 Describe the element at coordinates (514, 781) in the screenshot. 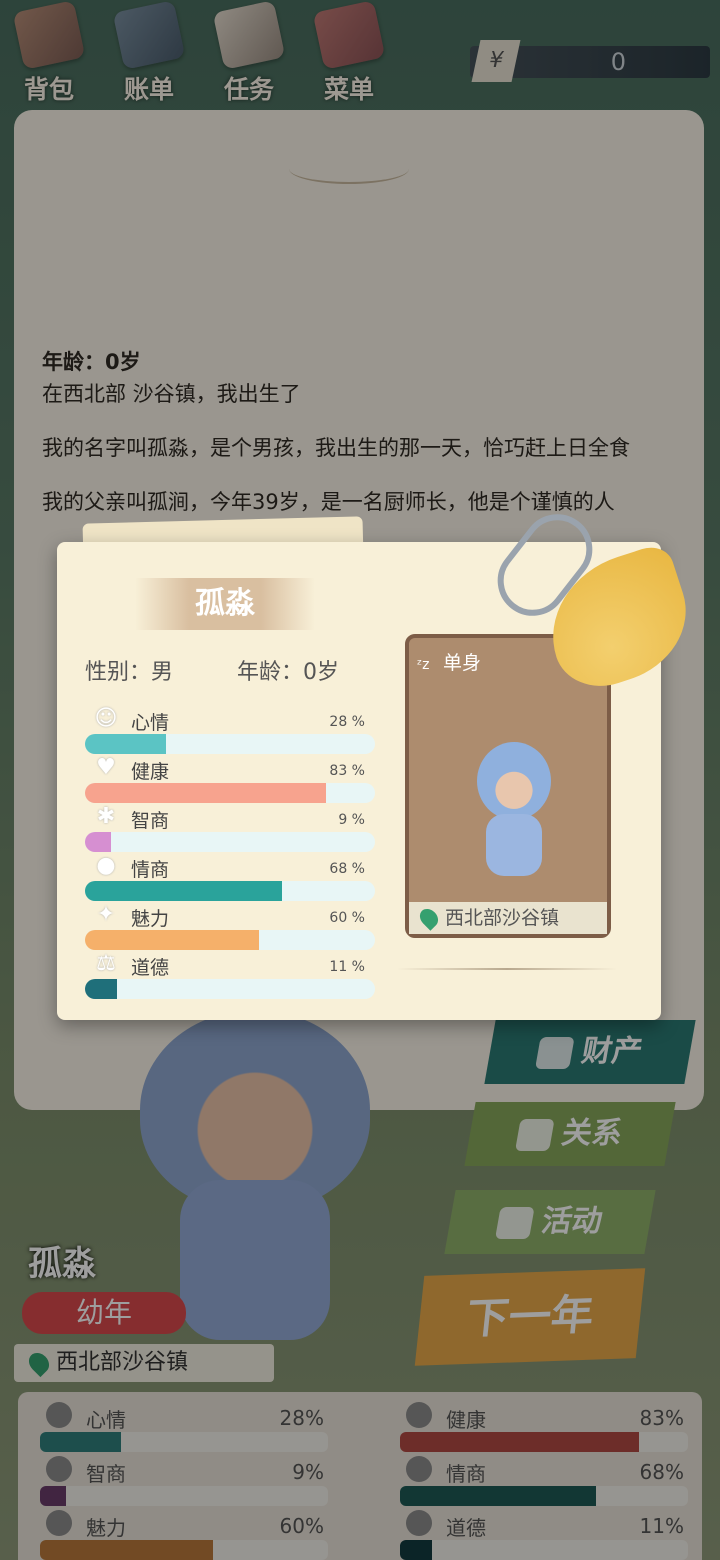

I see `portrait-head` at that location.